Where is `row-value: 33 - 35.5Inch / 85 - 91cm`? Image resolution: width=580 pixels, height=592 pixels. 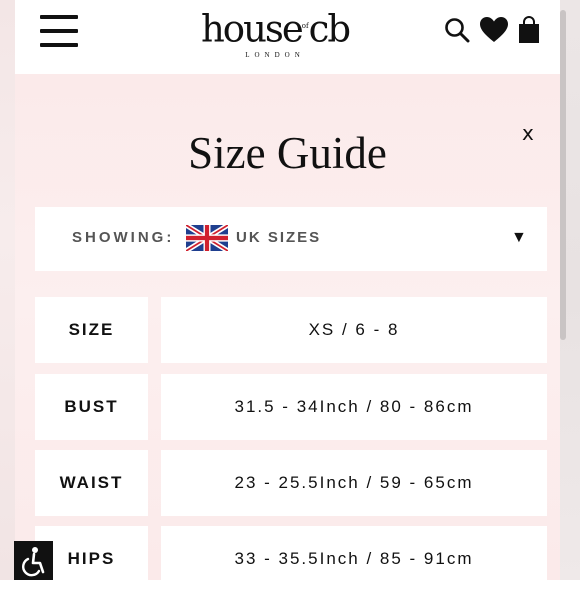 row-value: 33 - 35.5Inch / 85 - 91cm is located at coordinates (354, 559).